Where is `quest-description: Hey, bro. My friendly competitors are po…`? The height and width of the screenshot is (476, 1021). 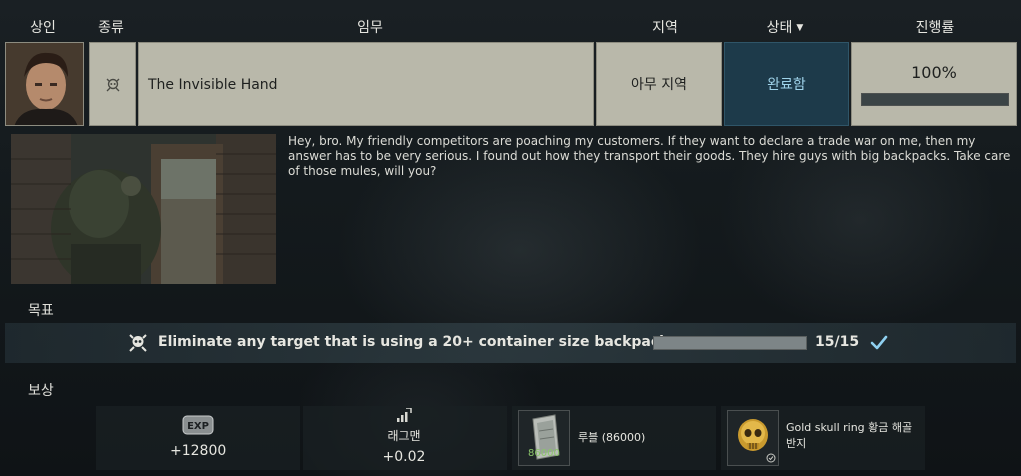
quest-description: Hey, bro. My friendly competitors are po… is located at coordinates (649, 156).